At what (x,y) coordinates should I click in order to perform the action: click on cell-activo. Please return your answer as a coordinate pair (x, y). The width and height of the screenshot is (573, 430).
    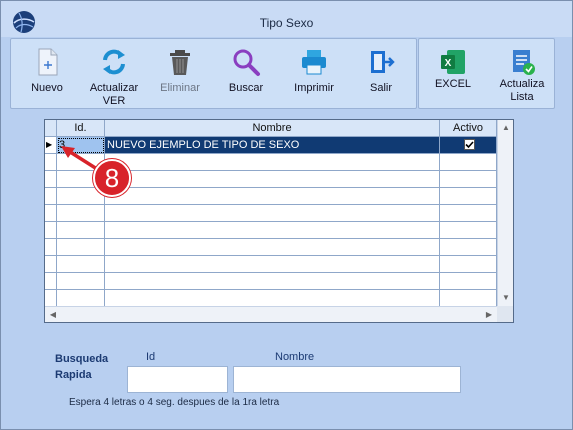
    Looking at the image, I should click on (468, 145).